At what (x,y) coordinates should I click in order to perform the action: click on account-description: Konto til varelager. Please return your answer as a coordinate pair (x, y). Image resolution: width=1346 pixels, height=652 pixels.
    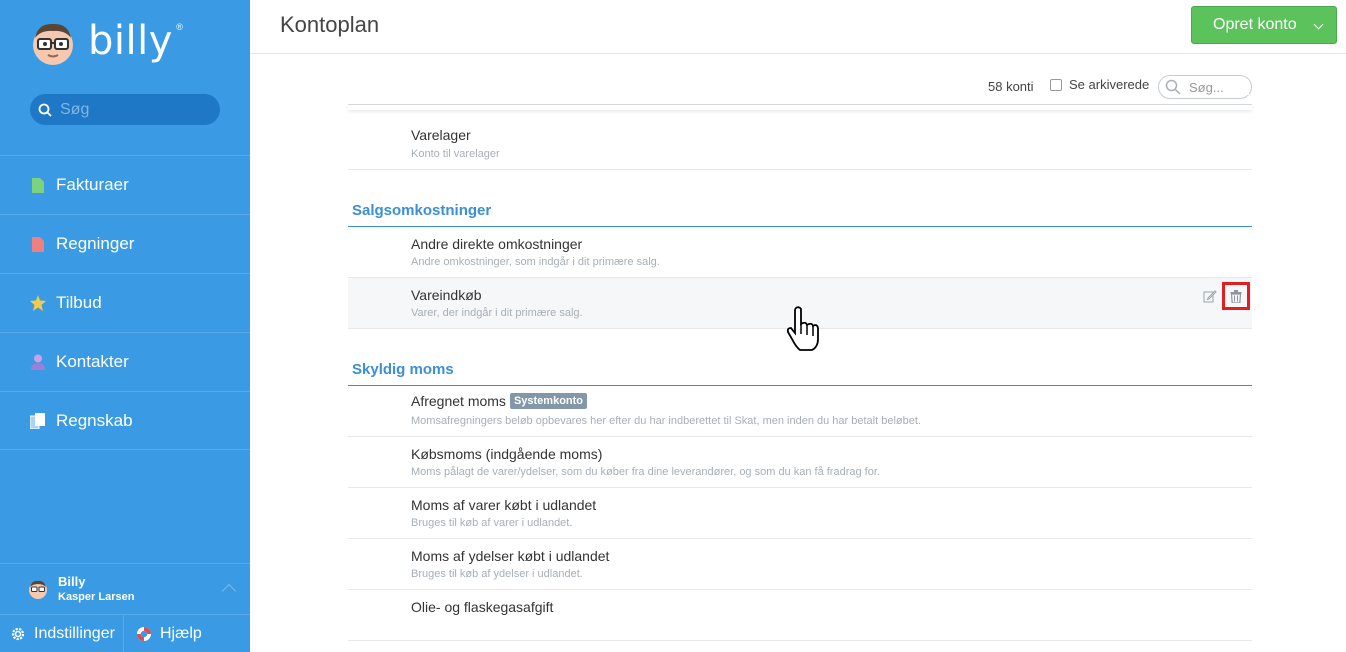
    Looking at the image, I should click on (455, 154).